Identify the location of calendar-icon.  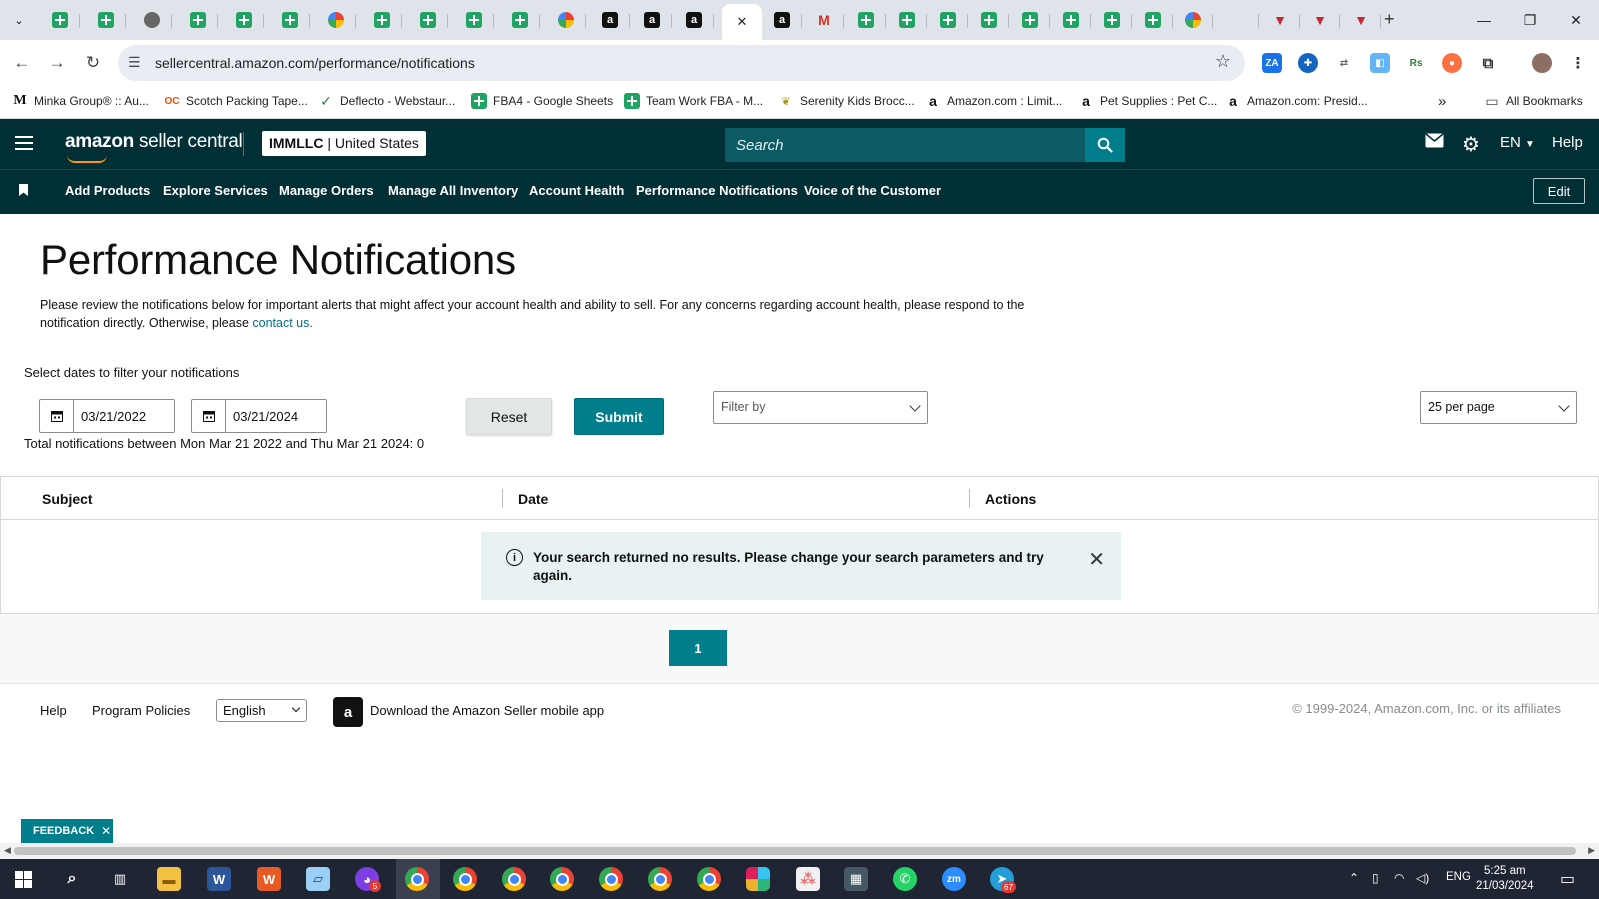
(57, 416).